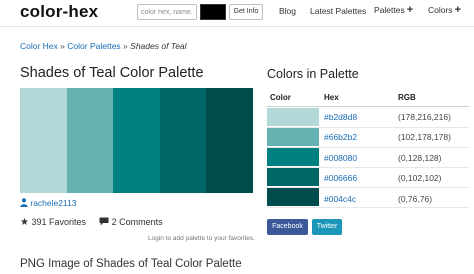 The image size is (474, 274). Describe the element at coordinates (340, 178) in the screenshot. I see `hex-link: #006666` at that location.